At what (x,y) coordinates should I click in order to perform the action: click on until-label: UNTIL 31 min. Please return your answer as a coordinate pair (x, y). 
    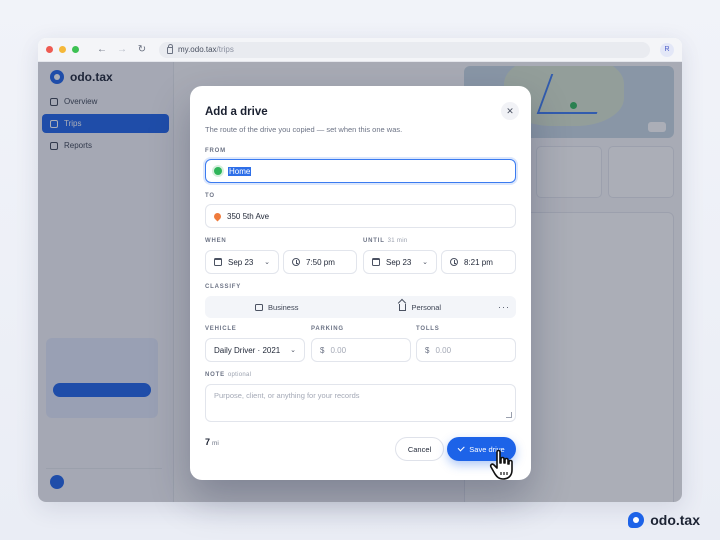
    Looking at the image, I should click on (385, 241).